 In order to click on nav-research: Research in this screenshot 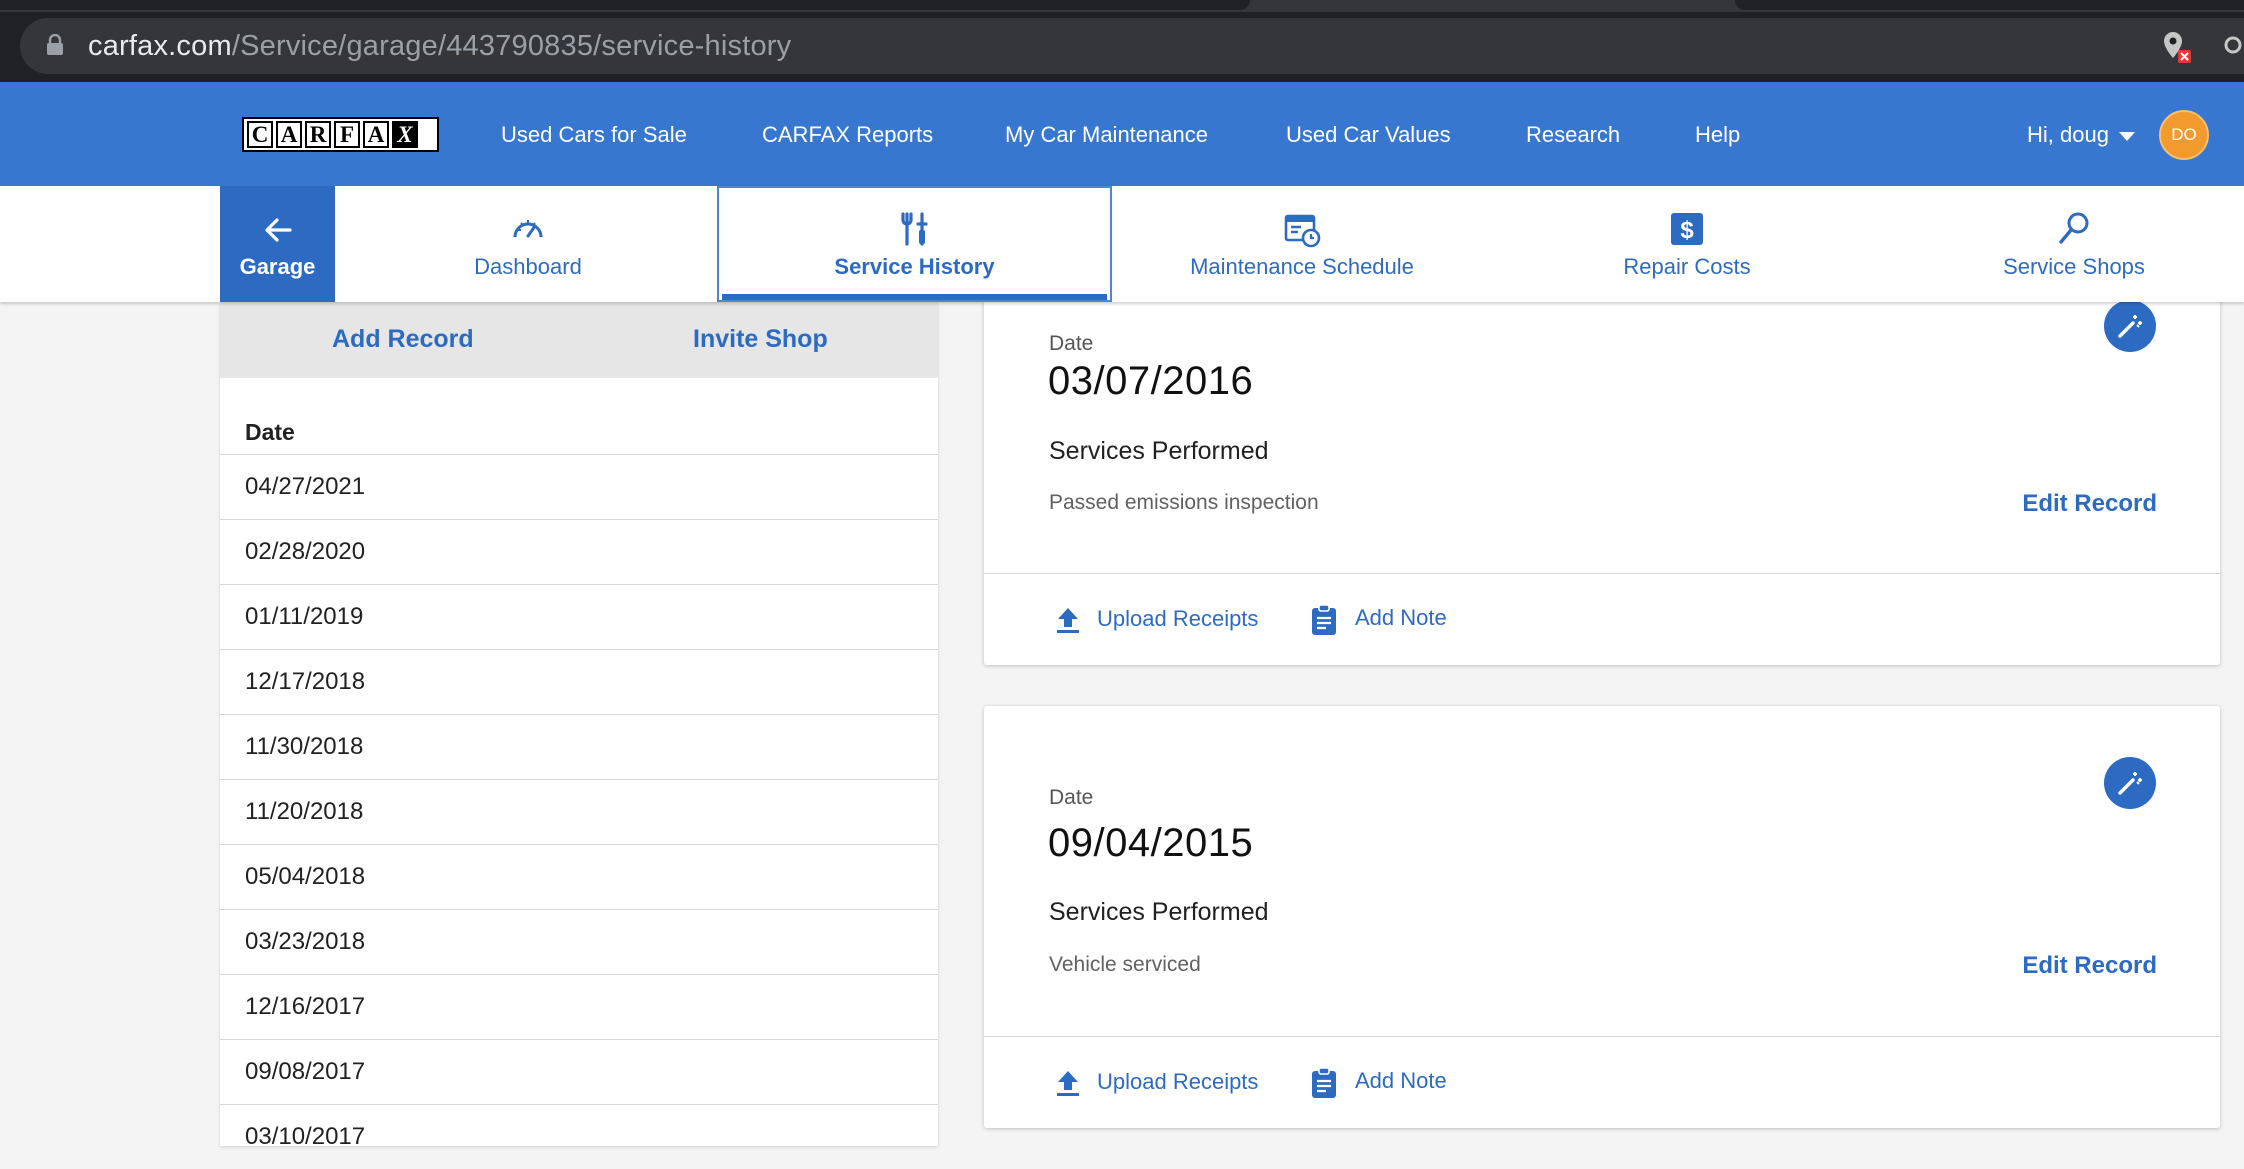, I will do `click(1573, 135)`.